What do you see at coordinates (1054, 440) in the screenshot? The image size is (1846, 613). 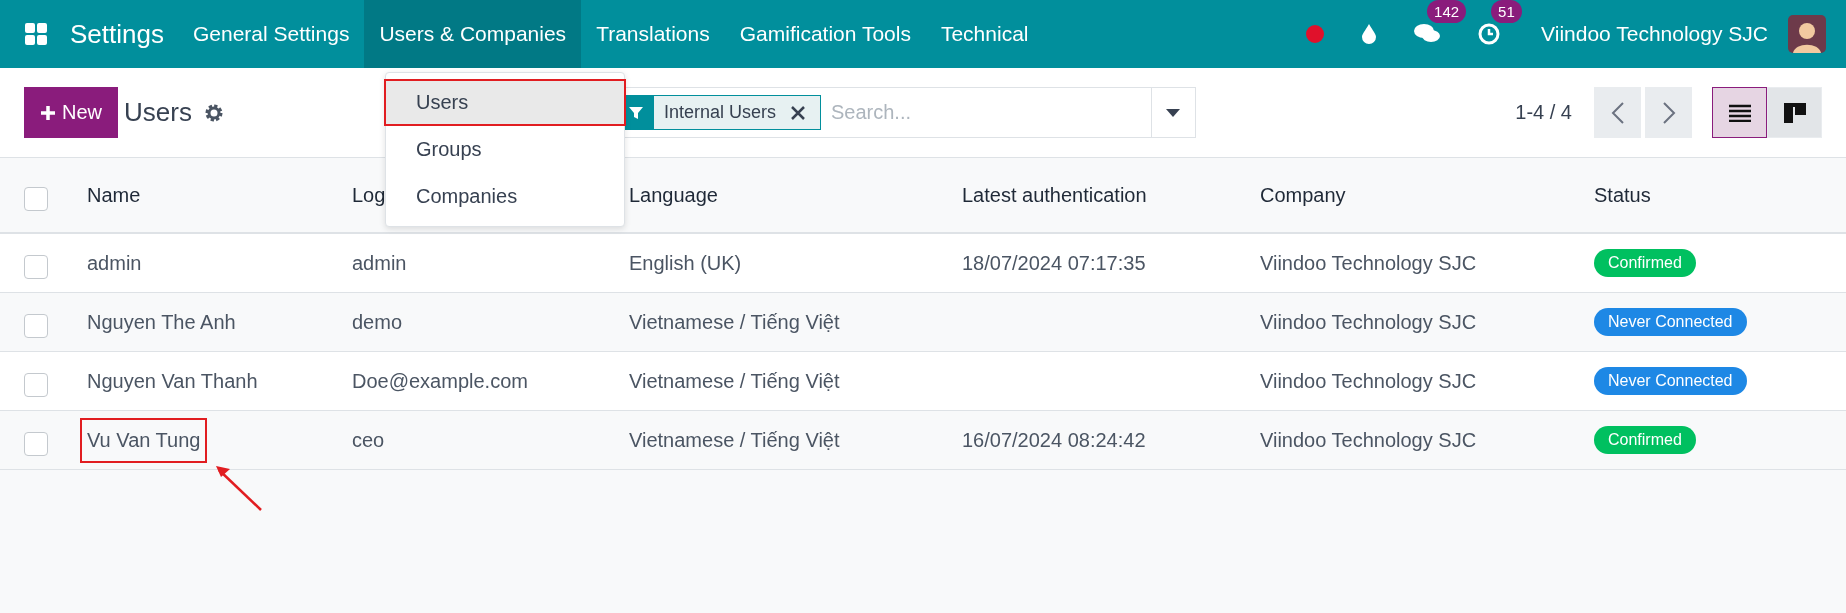 I see `table-cell-text: 16/07/2024 08:24:42` at bounding box center [1054, 440].